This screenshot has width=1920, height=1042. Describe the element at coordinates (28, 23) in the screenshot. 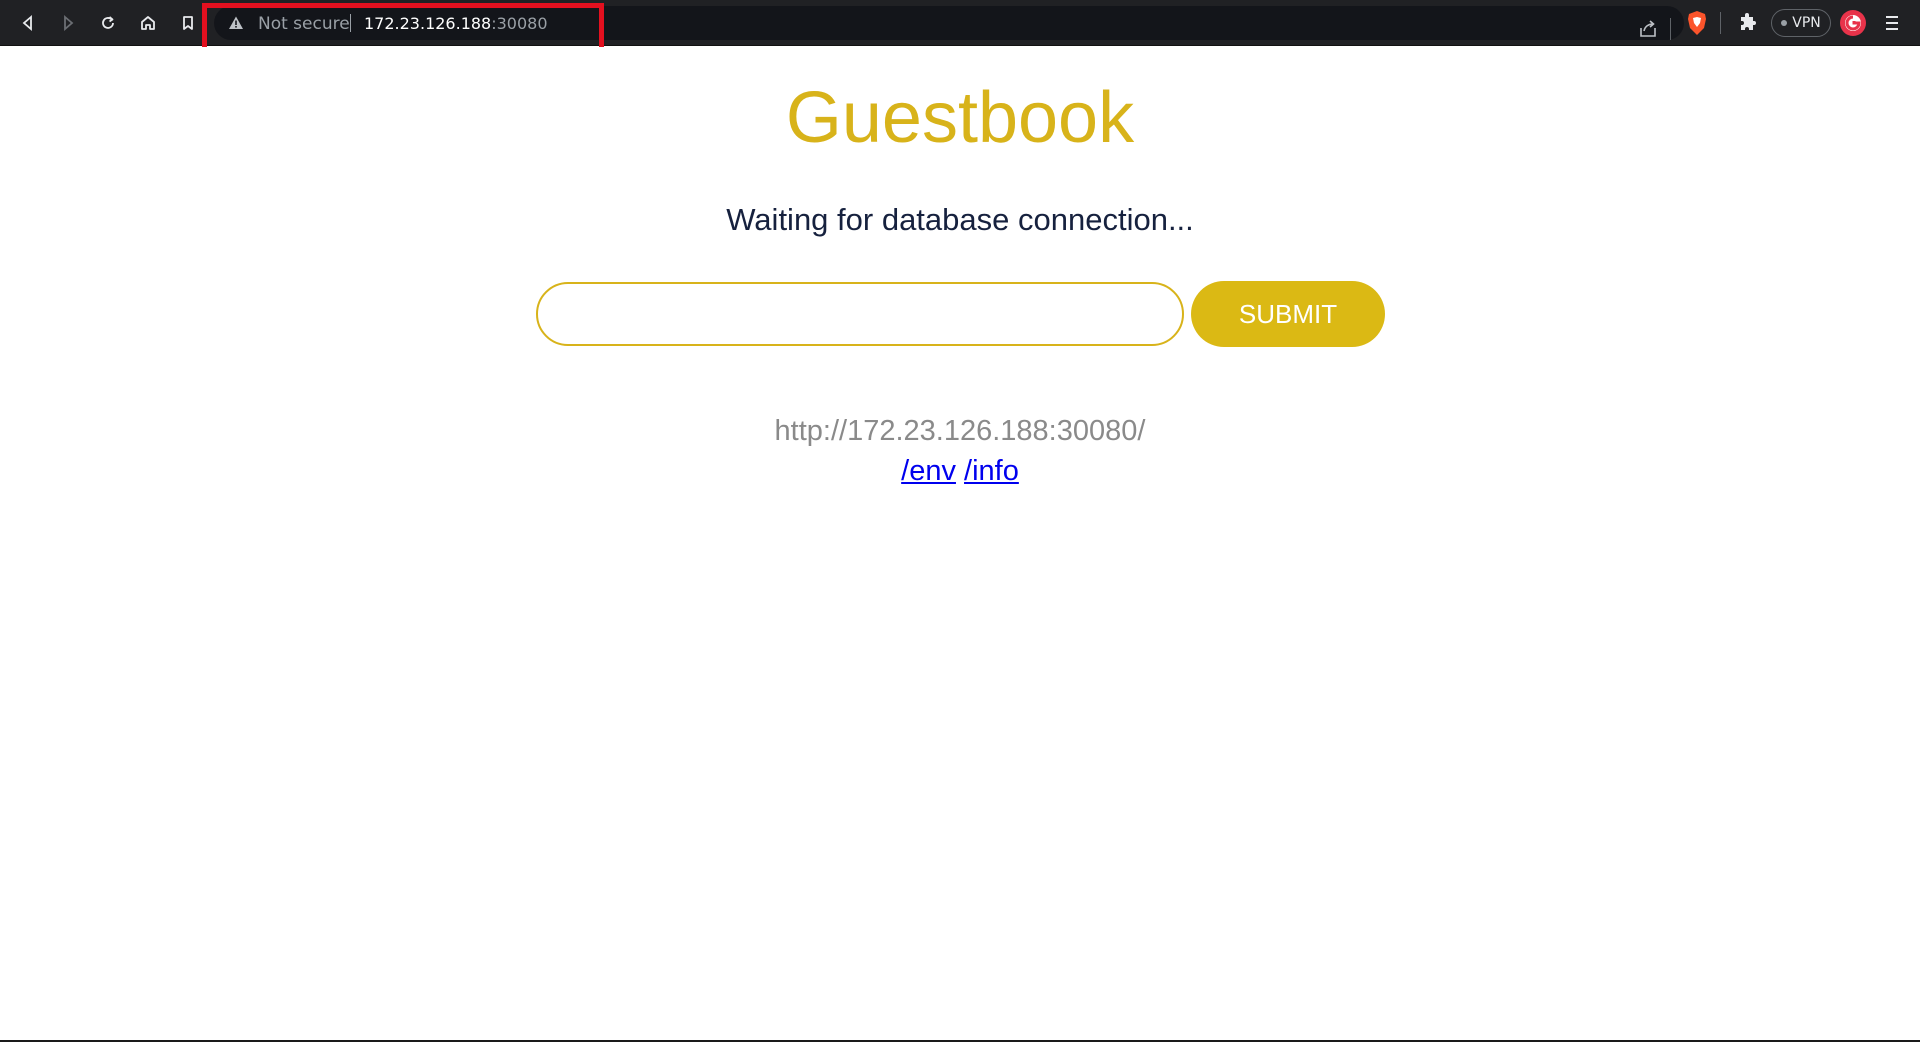

I see `back-icon` at that location.